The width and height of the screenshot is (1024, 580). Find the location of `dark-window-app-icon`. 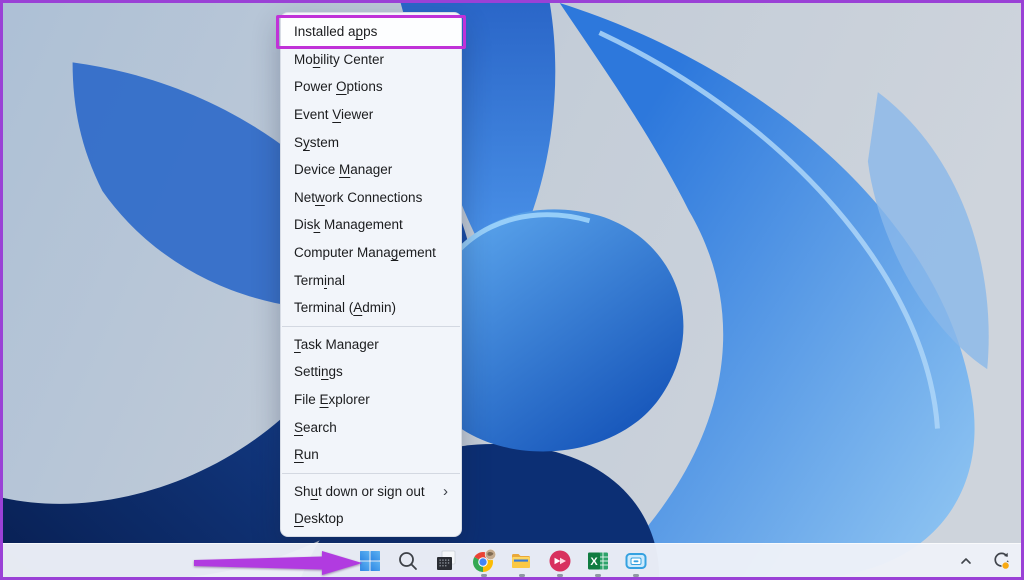

dark-window-app-icon is located at coordinates (446, 561).